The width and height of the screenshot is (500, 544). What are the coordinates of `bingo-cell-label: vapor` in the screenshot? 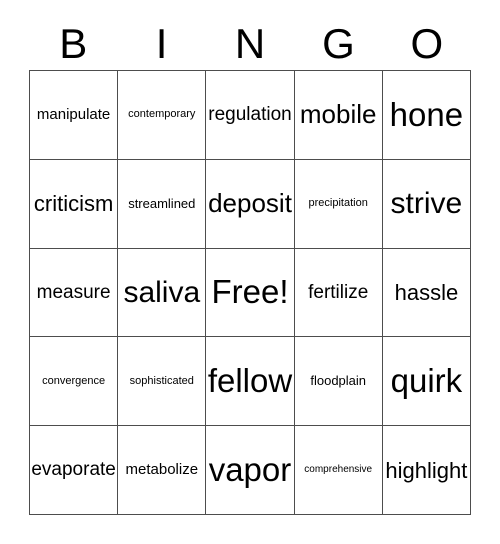 It's located at (250, 469).